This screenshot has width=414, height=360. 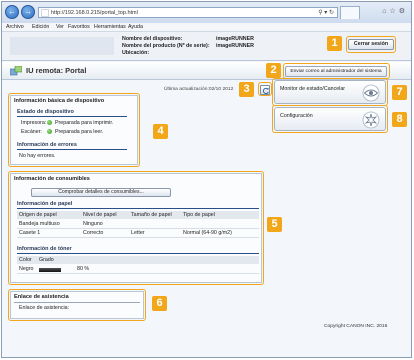 I want to click on annotation-number: 6, so click(x=159, y=303).